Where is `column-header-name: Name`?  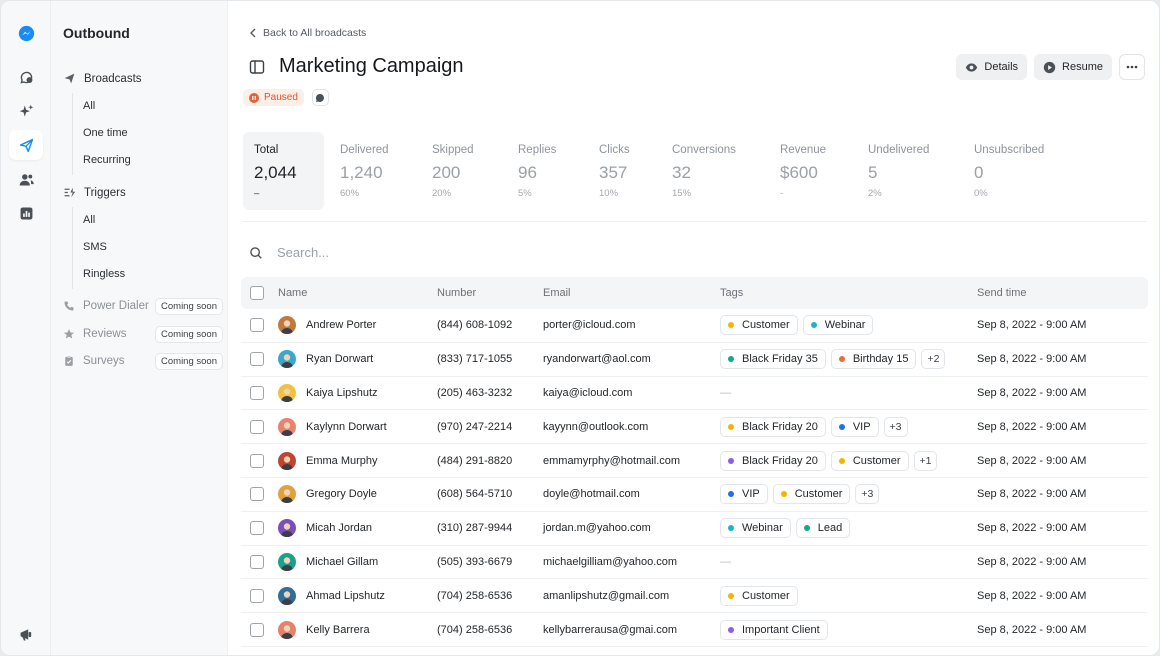
column-header-name: Name is located at coordinates (292, 293).